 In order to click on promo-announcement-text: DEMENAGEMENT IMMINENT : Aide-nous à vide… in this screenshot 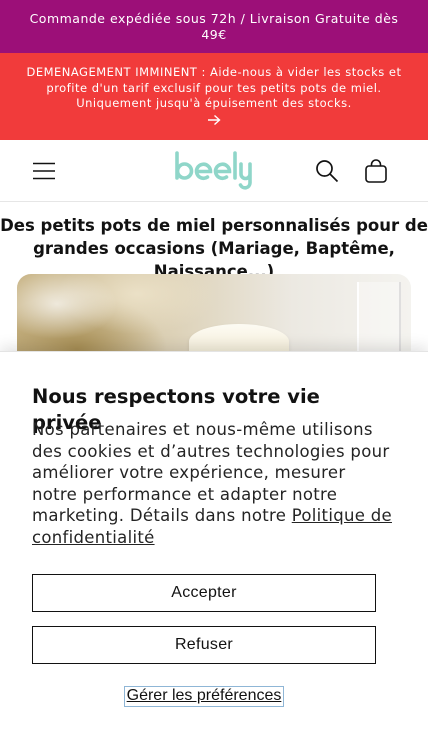, I will do `click(213, 87)`.